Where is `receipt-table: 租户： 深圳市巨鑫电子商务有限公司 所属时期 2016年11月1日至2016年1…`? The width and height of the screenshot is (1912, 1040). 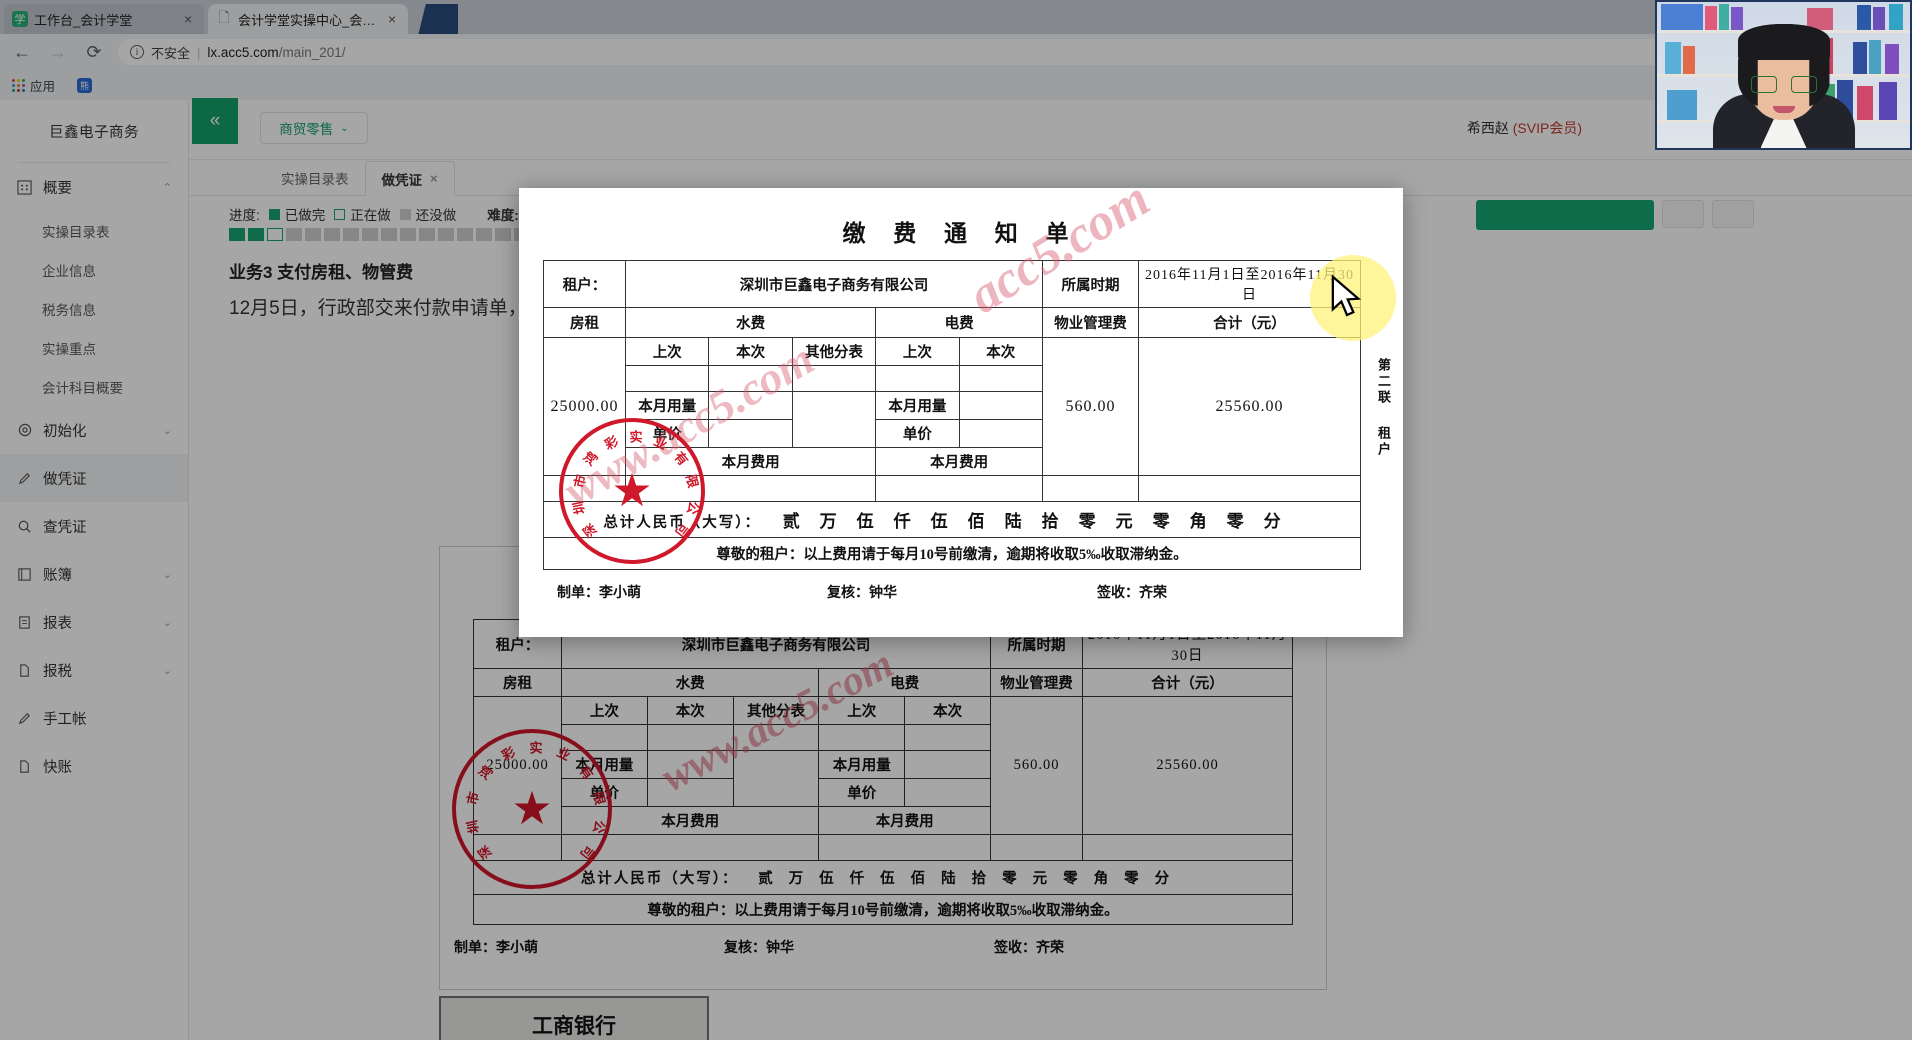
receipt-table: 租户： 深圳市巨鑫电子商务有限公司 所属时期 2016年11月1日至2016年1… is located at coordinates (952, 415).